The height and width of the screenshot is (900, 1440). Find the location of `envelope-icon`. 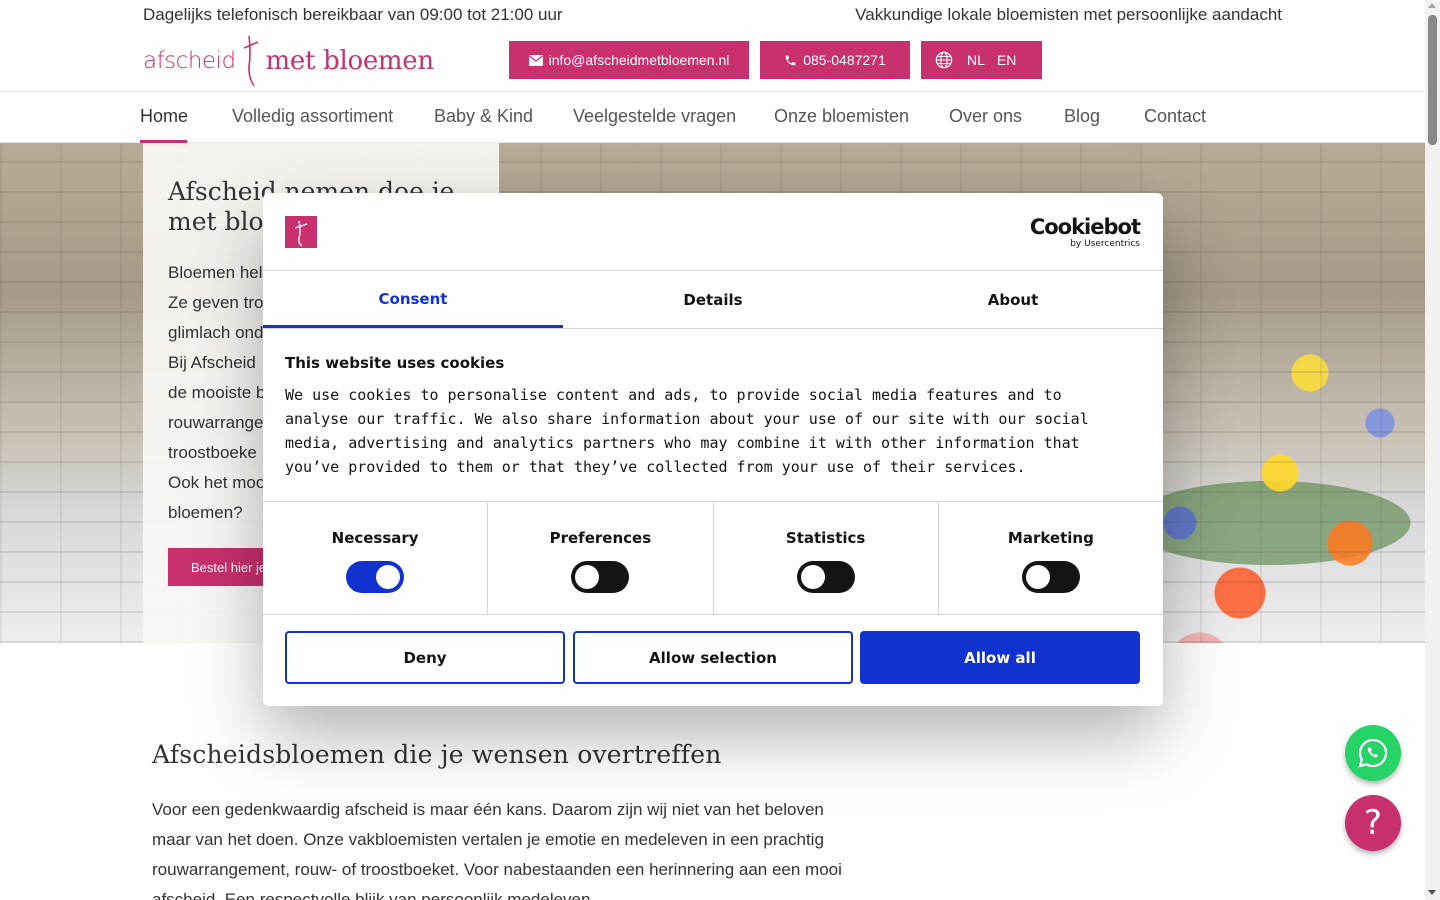

envelope-icon is located at coordinates (535, 60).